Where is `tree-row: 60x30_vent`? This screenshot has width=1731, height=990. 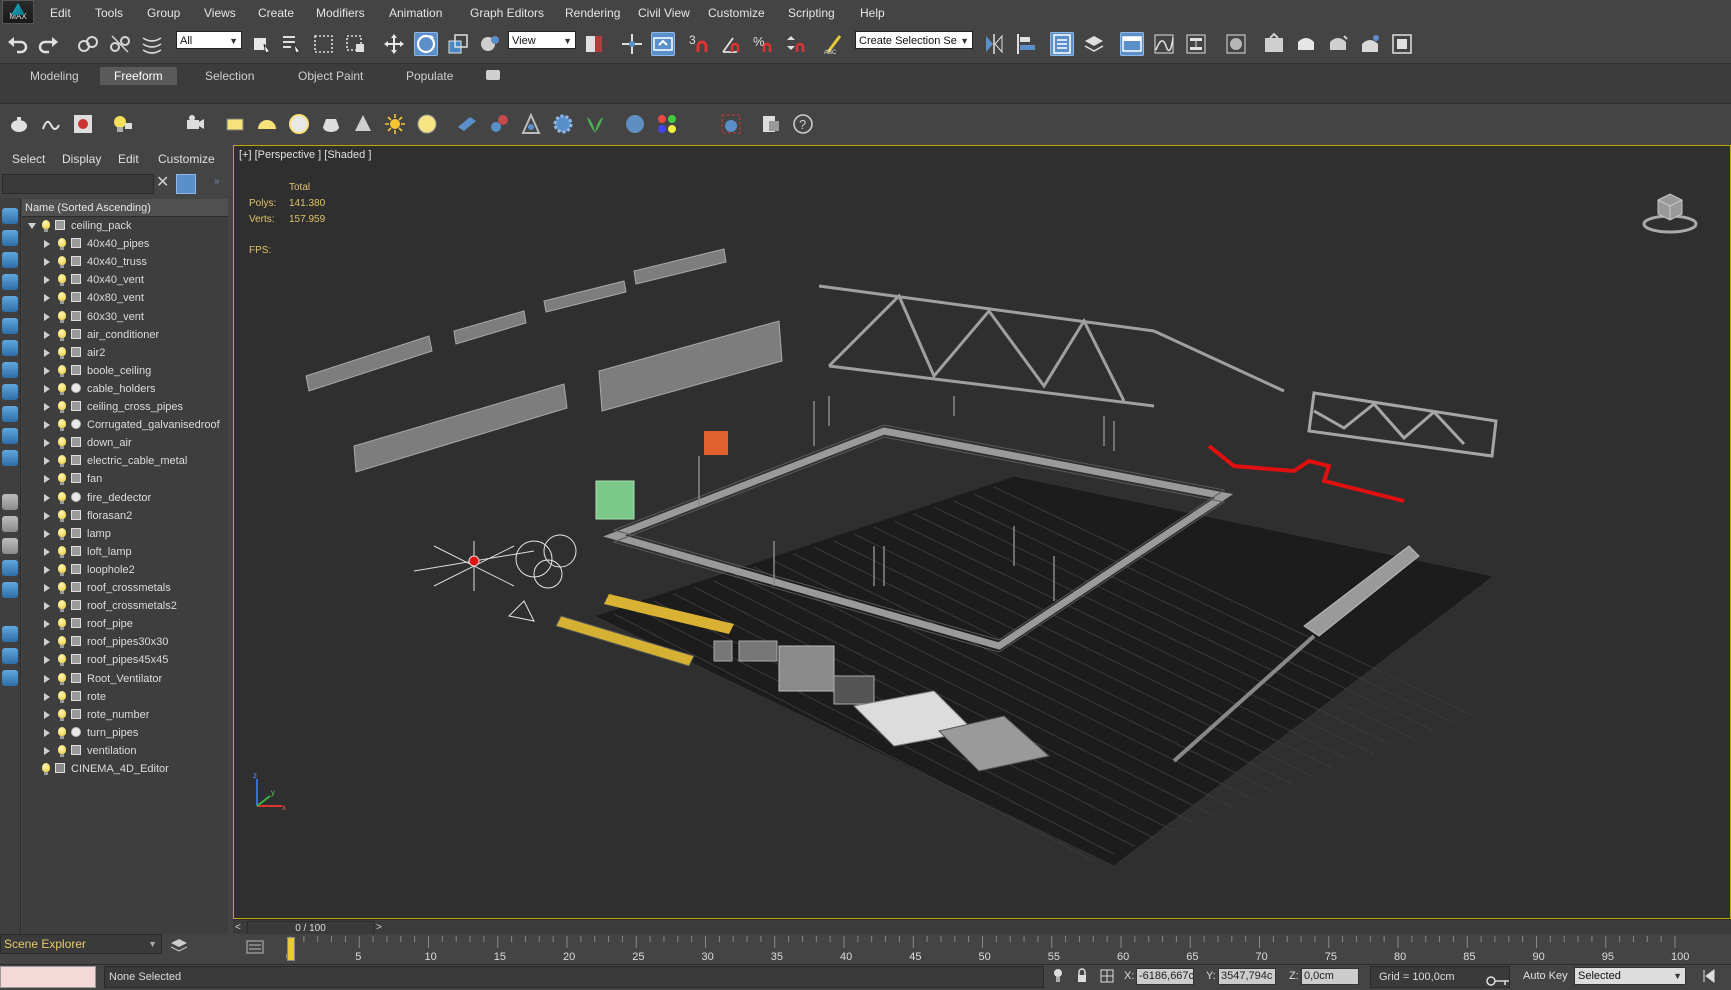
tree-row: 60x30_vent is located at coordinates (125, 317).